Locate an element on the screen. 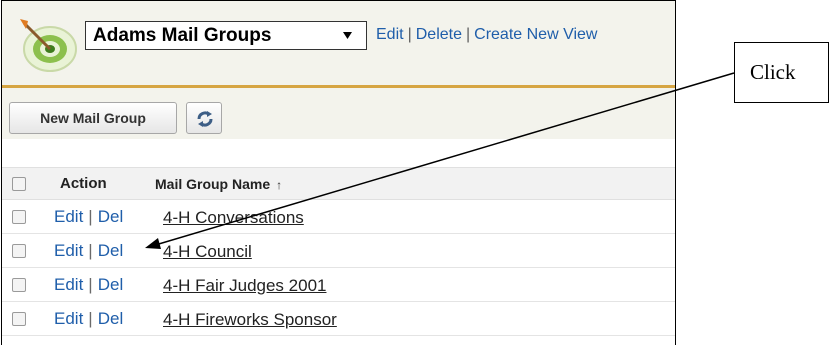 The image size is (830, 345). edit-view-link: Edit is located at coordinates (390, 34).